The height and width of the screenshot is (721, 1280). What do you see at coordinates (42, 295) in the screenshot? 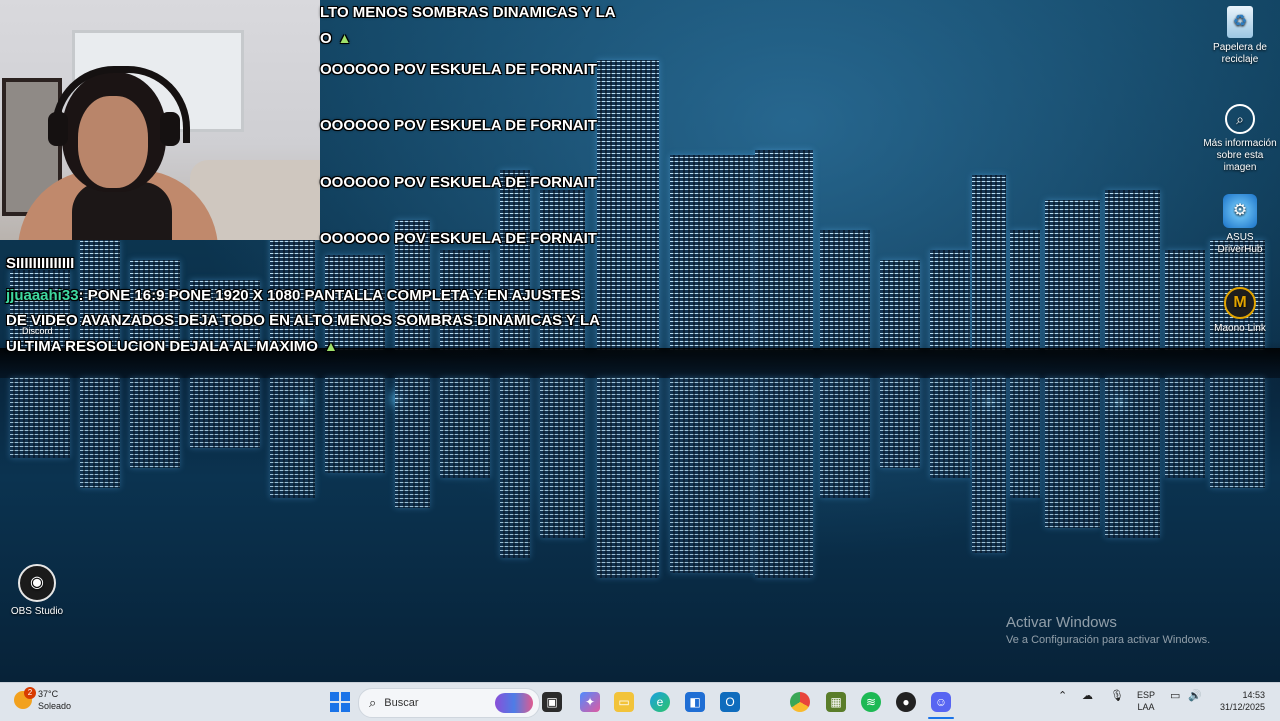
I see `chat-username: jjuaaahi33` at bounding box center [42, 295].